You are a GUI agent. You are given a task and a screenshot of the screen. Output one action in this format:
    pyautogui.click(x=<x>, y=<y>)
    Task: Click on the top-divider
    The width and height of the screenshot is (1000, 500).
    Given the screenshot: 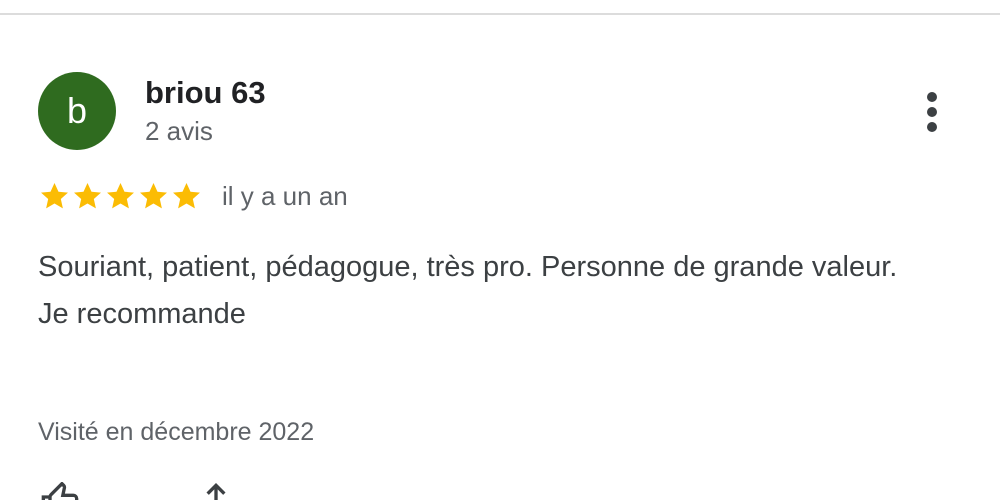 What is the action you would take?
    pyautogui.click(x=500, y=14)
    